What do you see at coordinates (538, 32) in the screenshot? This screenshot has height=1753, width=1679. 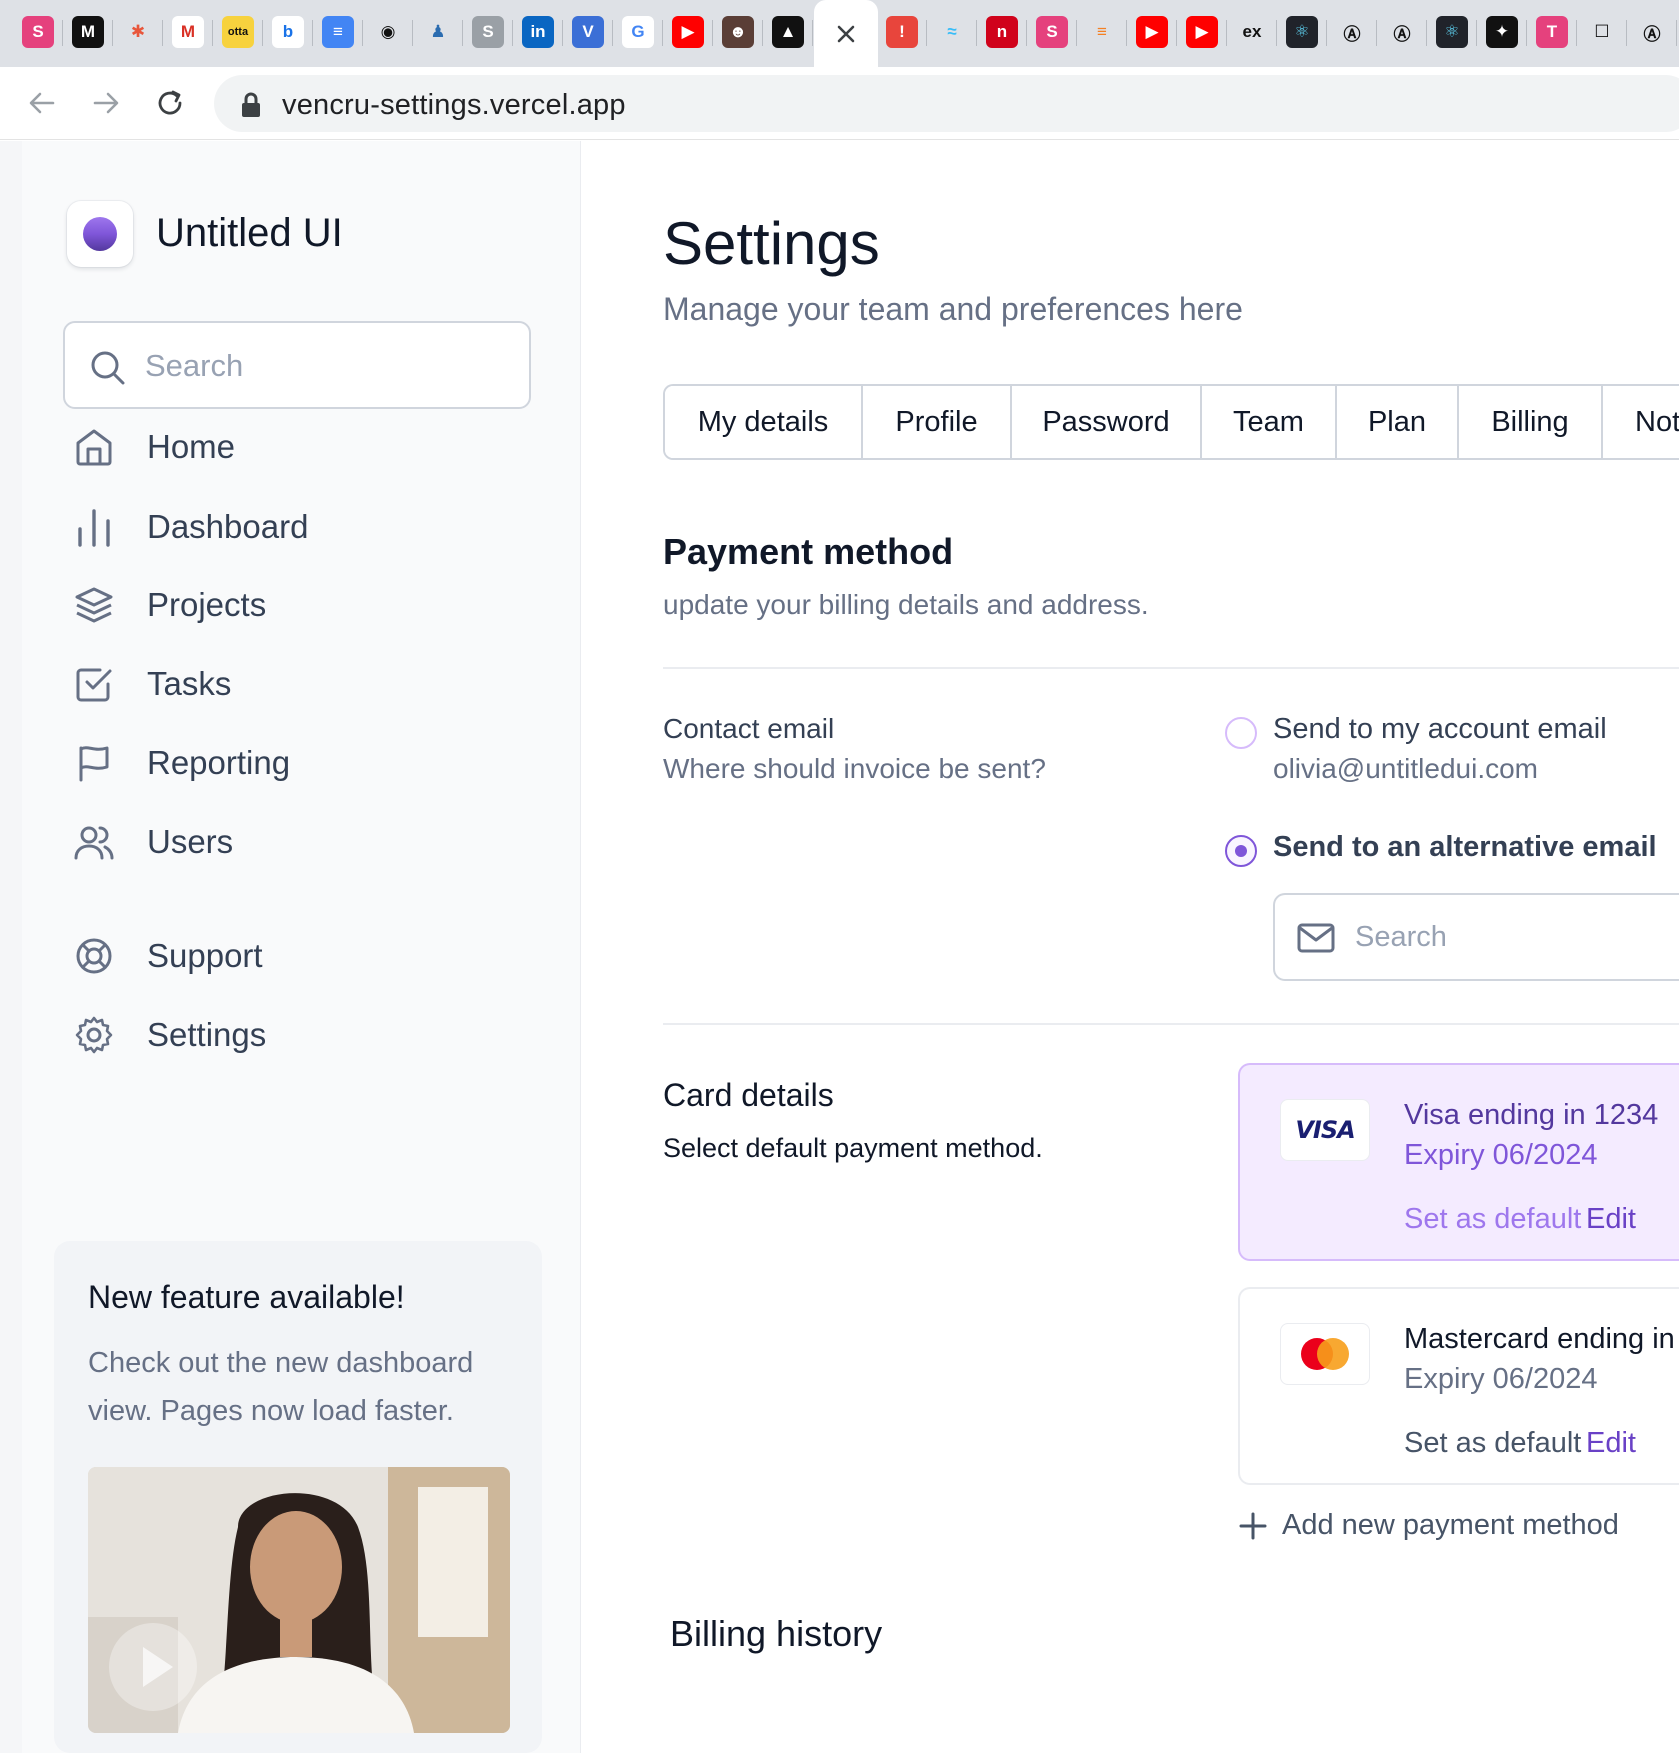 I see `linkedin-icon: in` at bounding box center [538, 32].